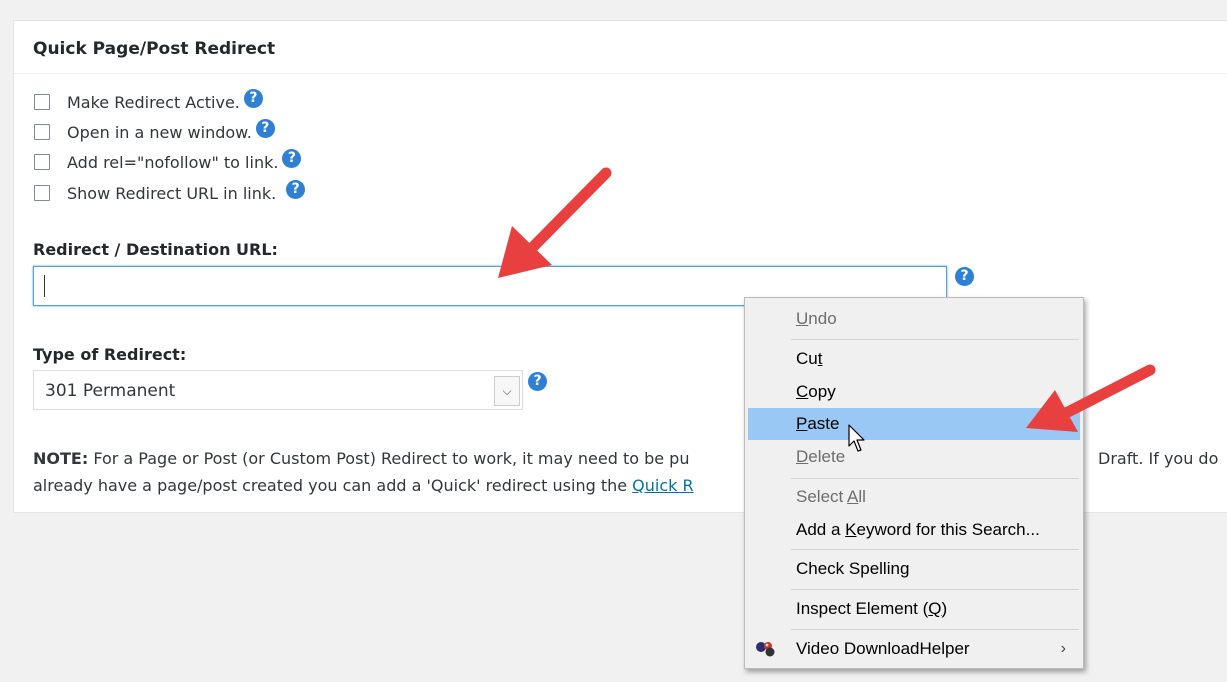  What do you see at coordinates (154, 49) in the screenshot?
I see `panel-title: Quick Page/Post Redirect` at bounding box center [154, 49].